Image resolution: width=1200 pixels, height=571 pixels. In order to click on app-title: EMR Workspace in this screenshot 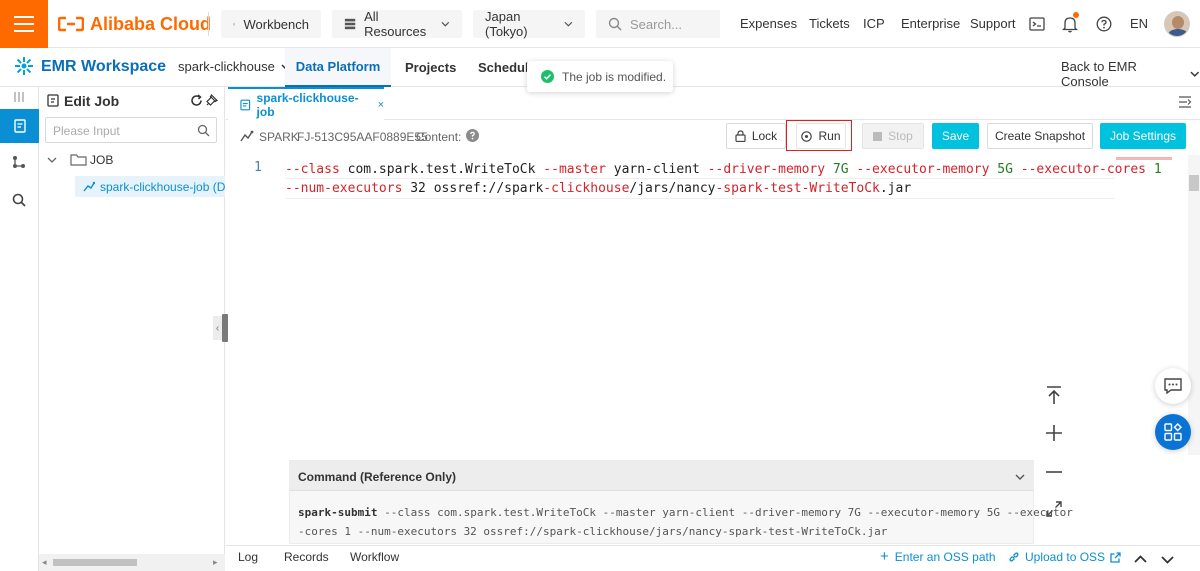, I will do `click(104, 66)`.